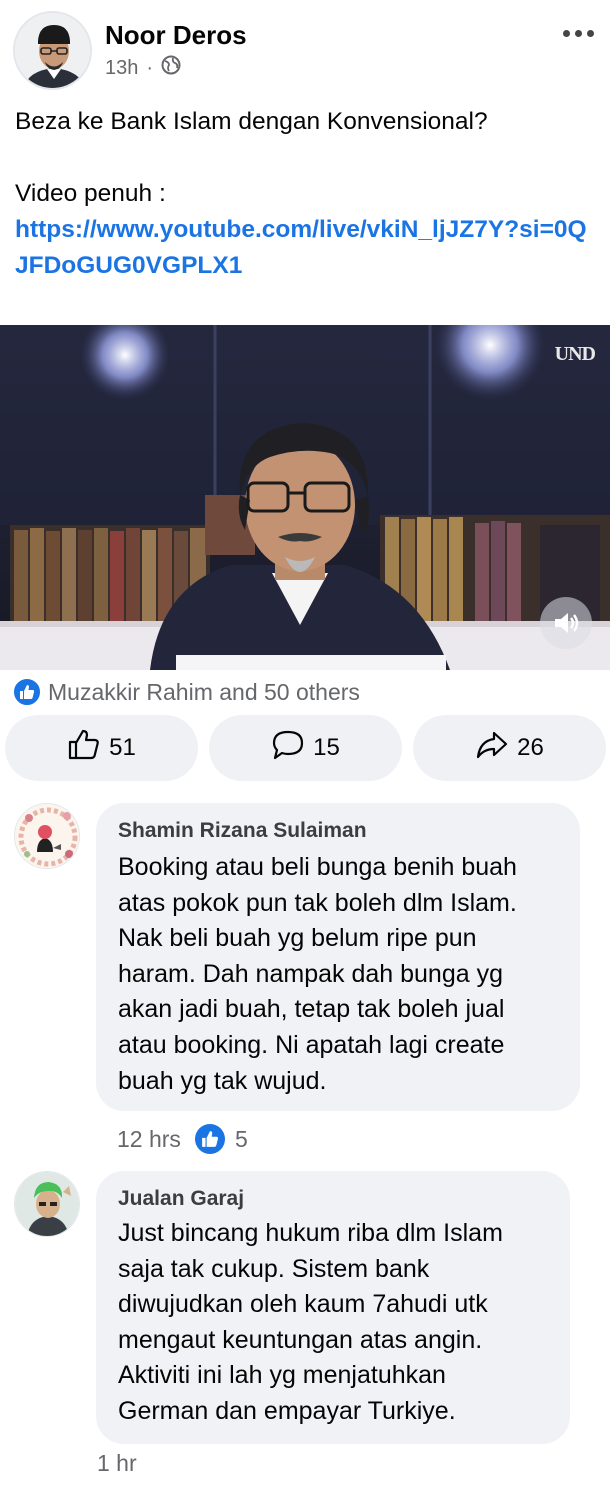  Describe the element at coordinates (52, 50) in the screenshot. I see `author-avatar` at that location.